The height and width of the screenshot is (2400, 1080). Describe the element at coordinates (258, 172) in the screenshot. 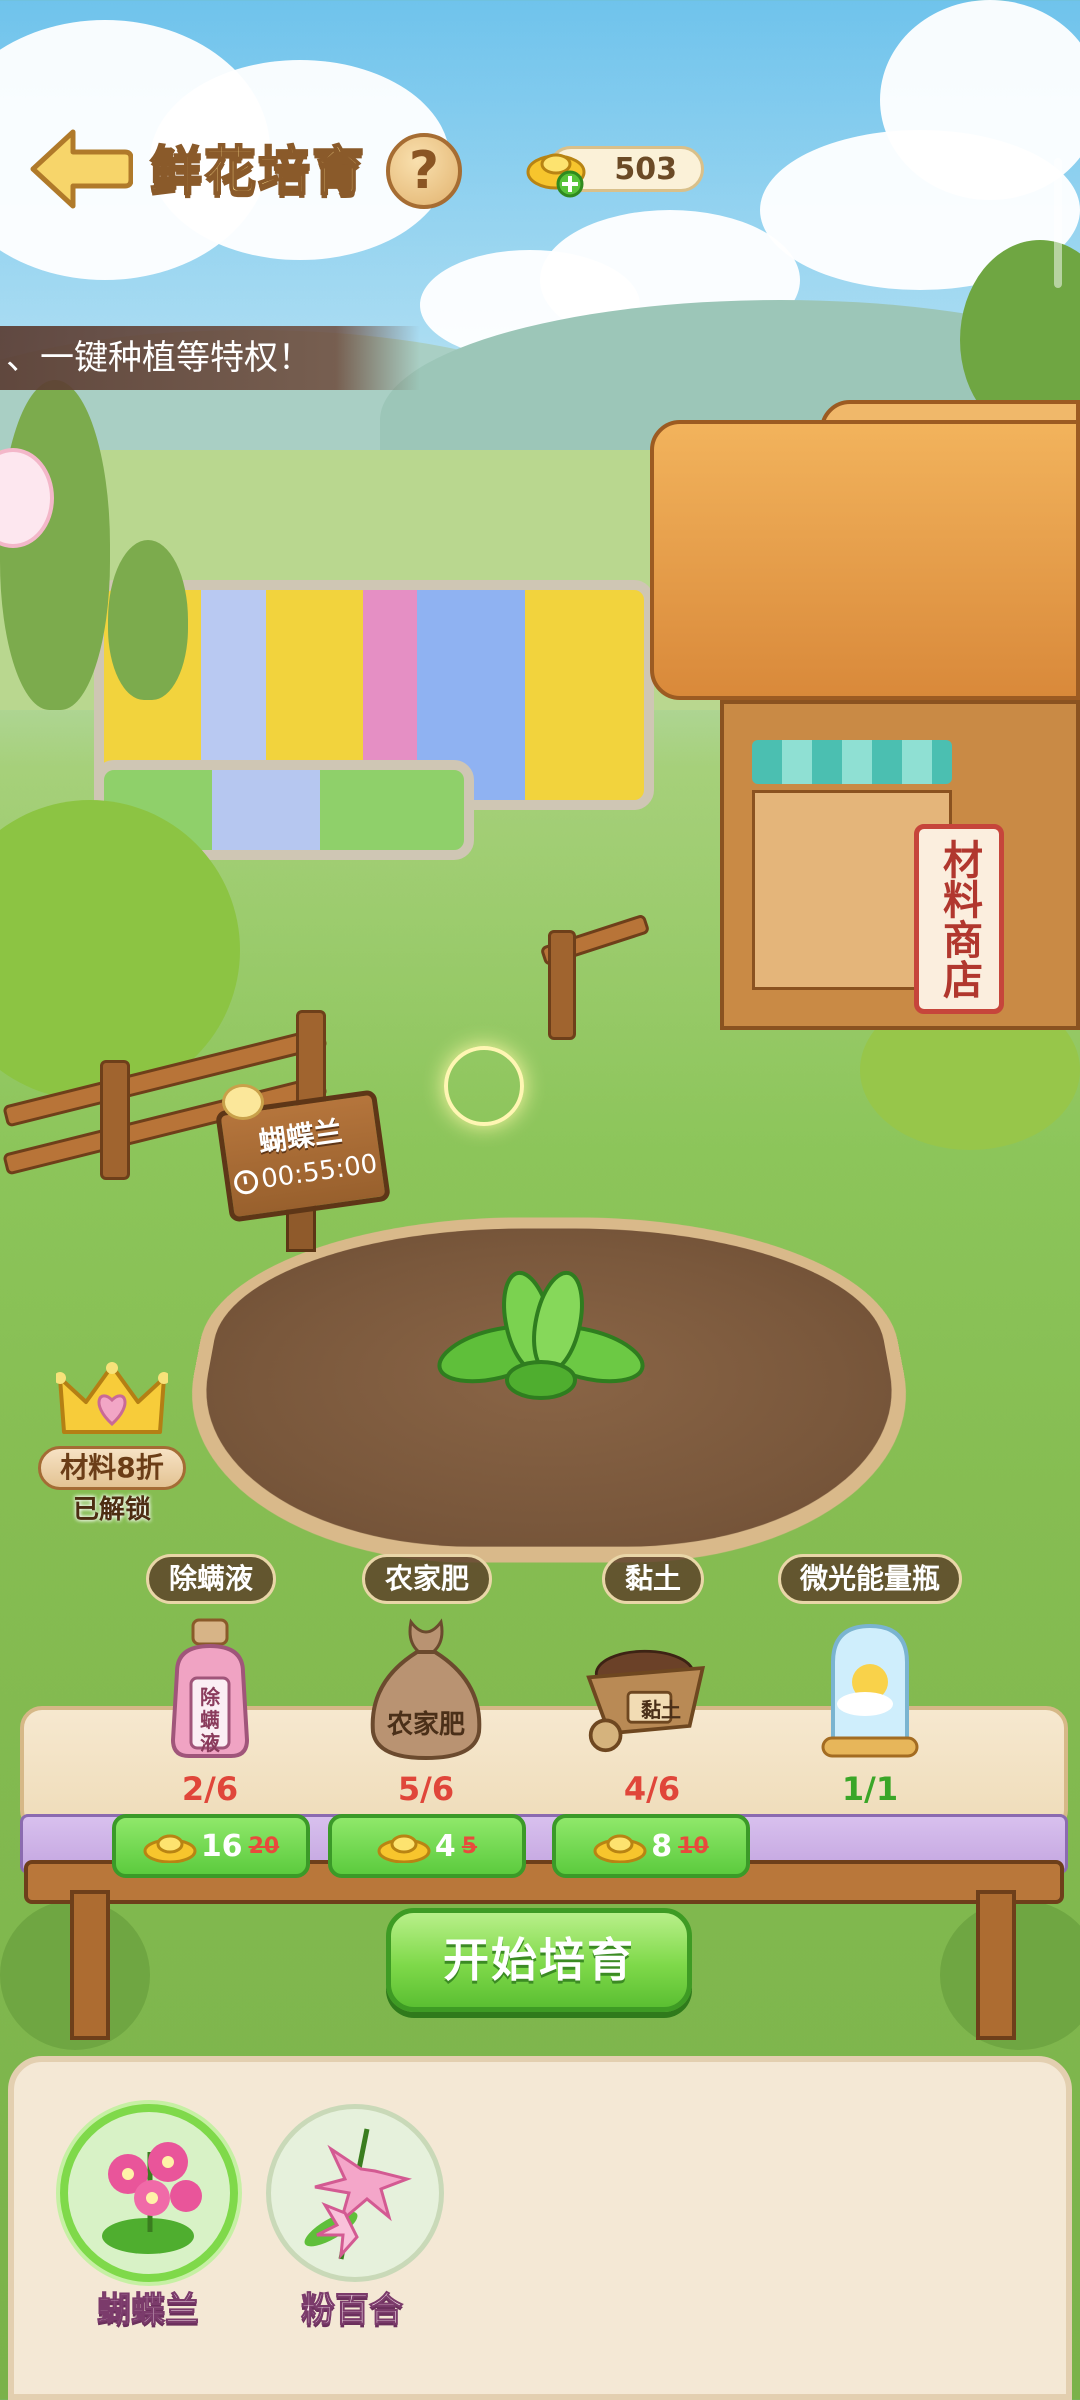

I see `page-title: 鲜花培育` at that location.